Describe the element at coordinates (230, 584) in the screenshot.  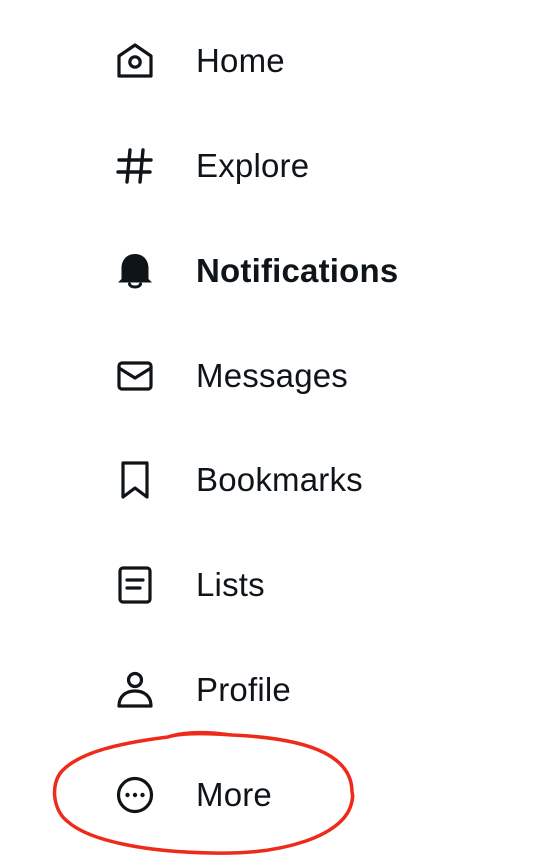
I see `nav-label-lists: Lists` at that location.